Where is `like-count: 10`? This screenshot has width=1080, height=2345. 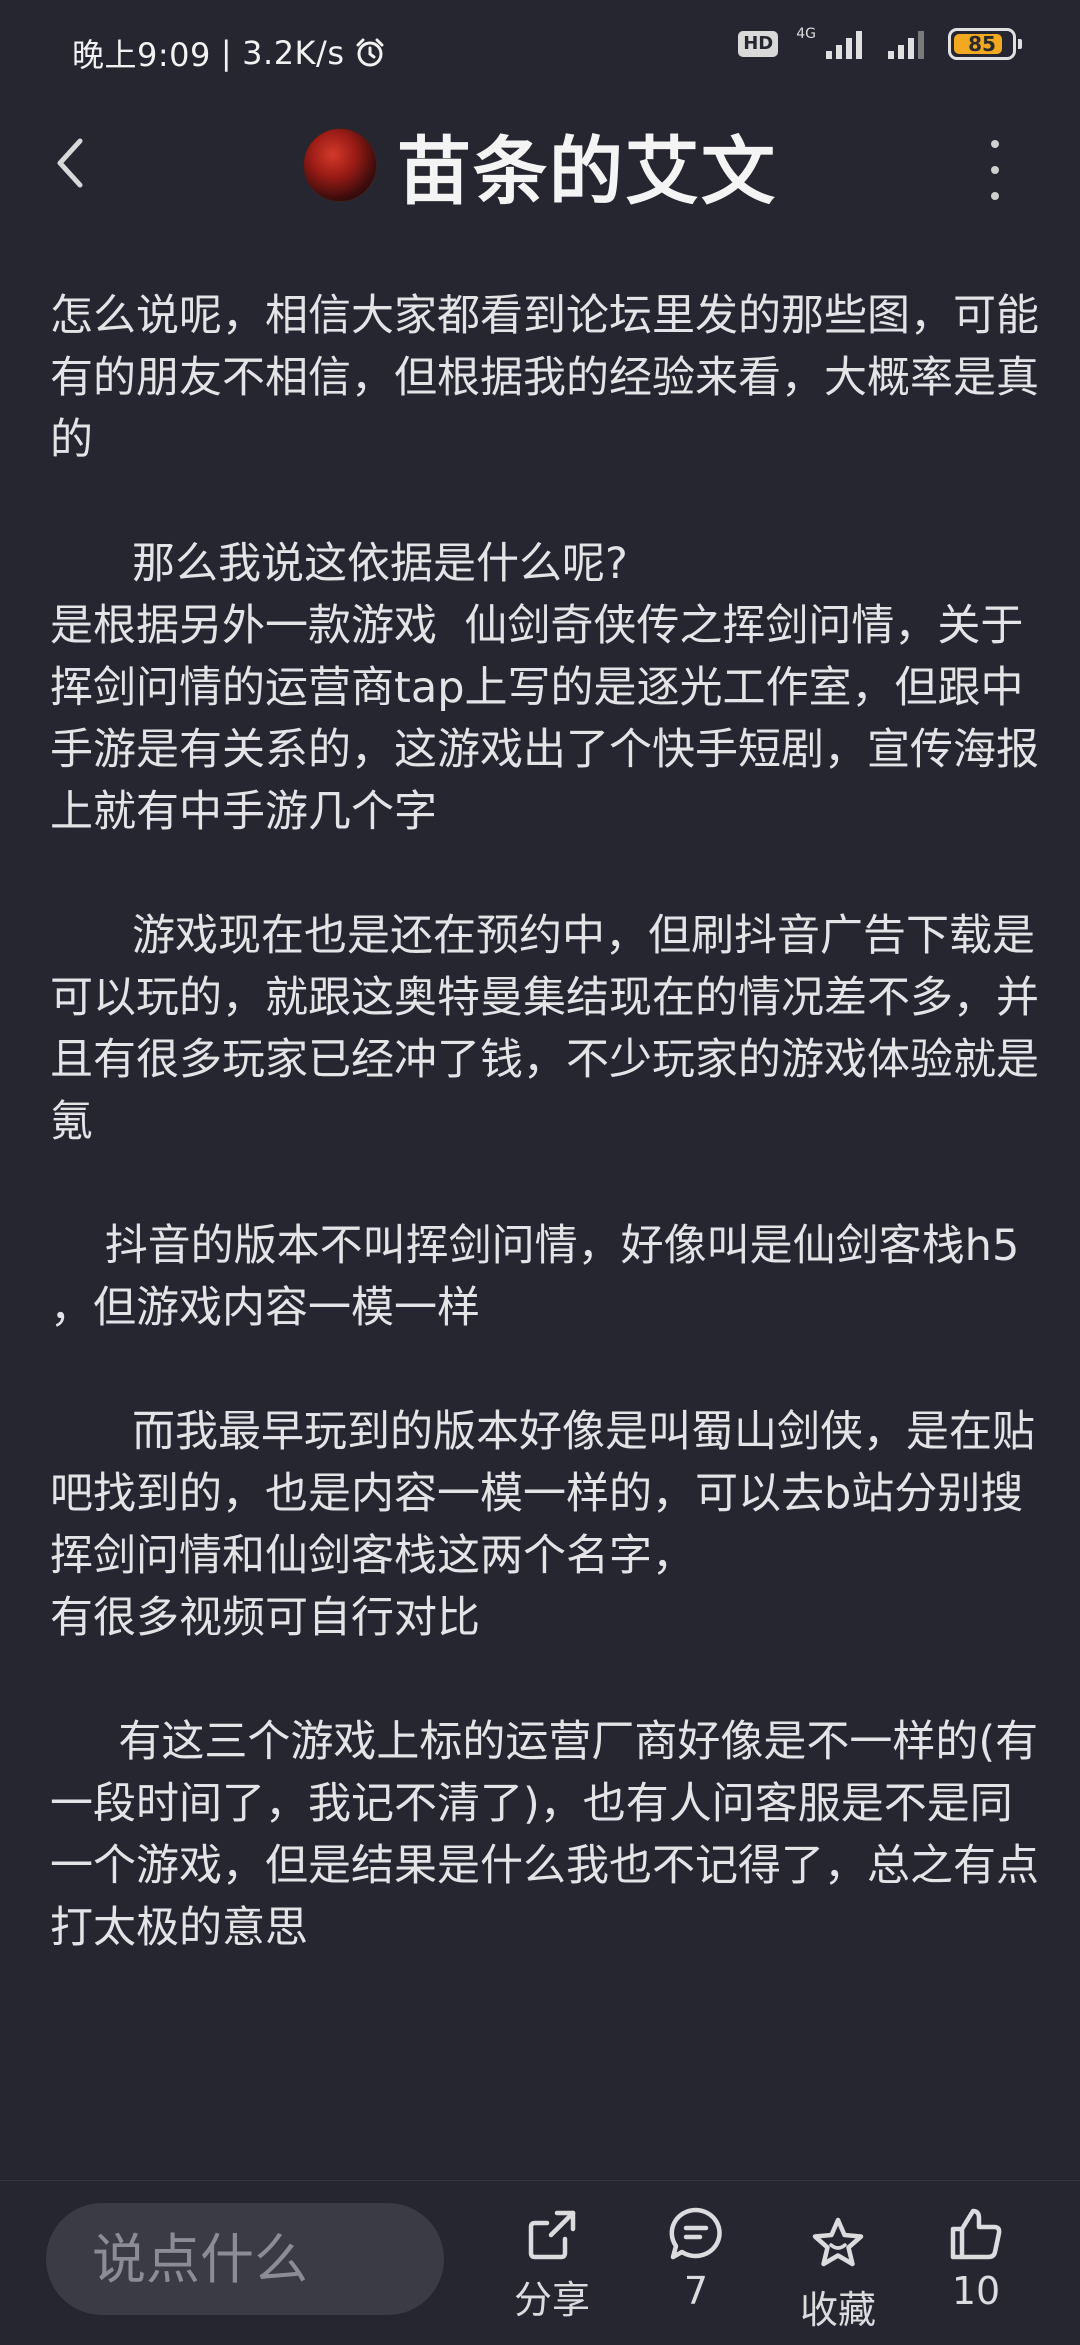 like-count: 10 is located at coordinates (976, 2291).